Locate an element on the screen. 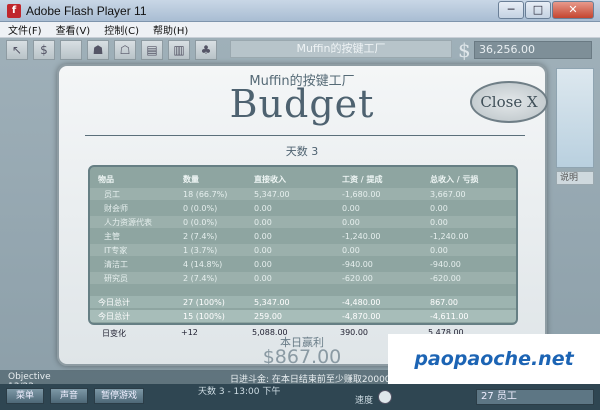 The width and height of the screenshot is (600, 410). row-wages: -4,480.00 is located at coordinates (361, 302).